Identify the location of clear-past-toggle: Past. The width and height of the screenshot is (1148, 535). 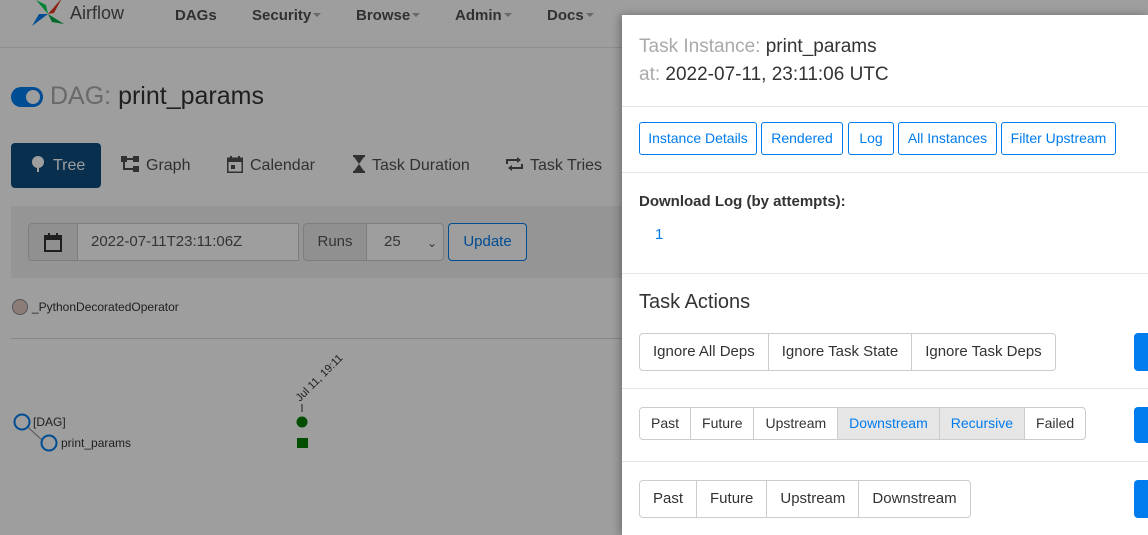
(666, 423).